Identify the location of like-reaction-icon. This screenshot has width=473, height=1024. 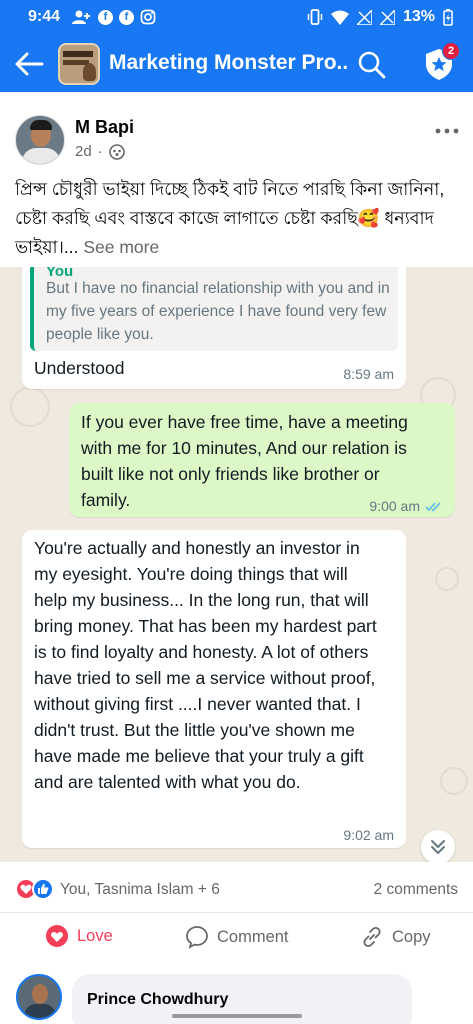
(43, 889).